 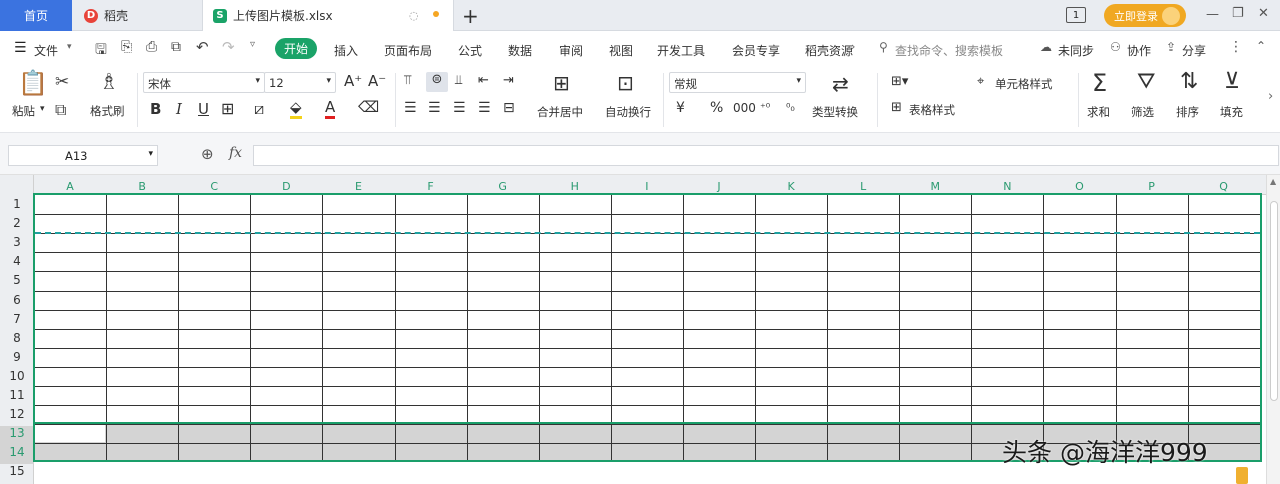 What do you see at coordinates (1076, 15) in the screenshot?
I see `window-layout-icon: 1` at bounding box center [1076, 15].